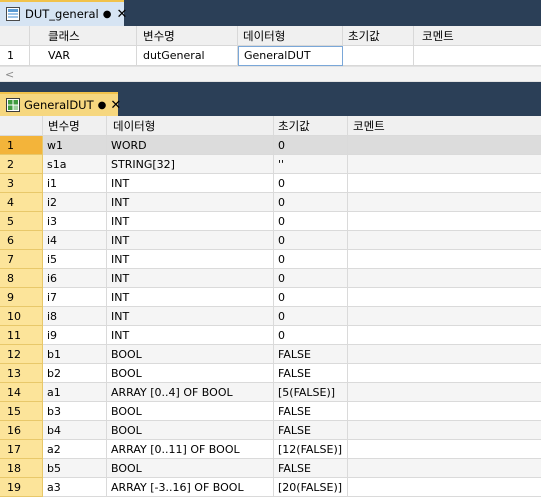 This screenshot has height=499, width=541. Describe the element at coordinates (75, 487) in the screenshot. I see `variable-name-cell: a3` at that location.